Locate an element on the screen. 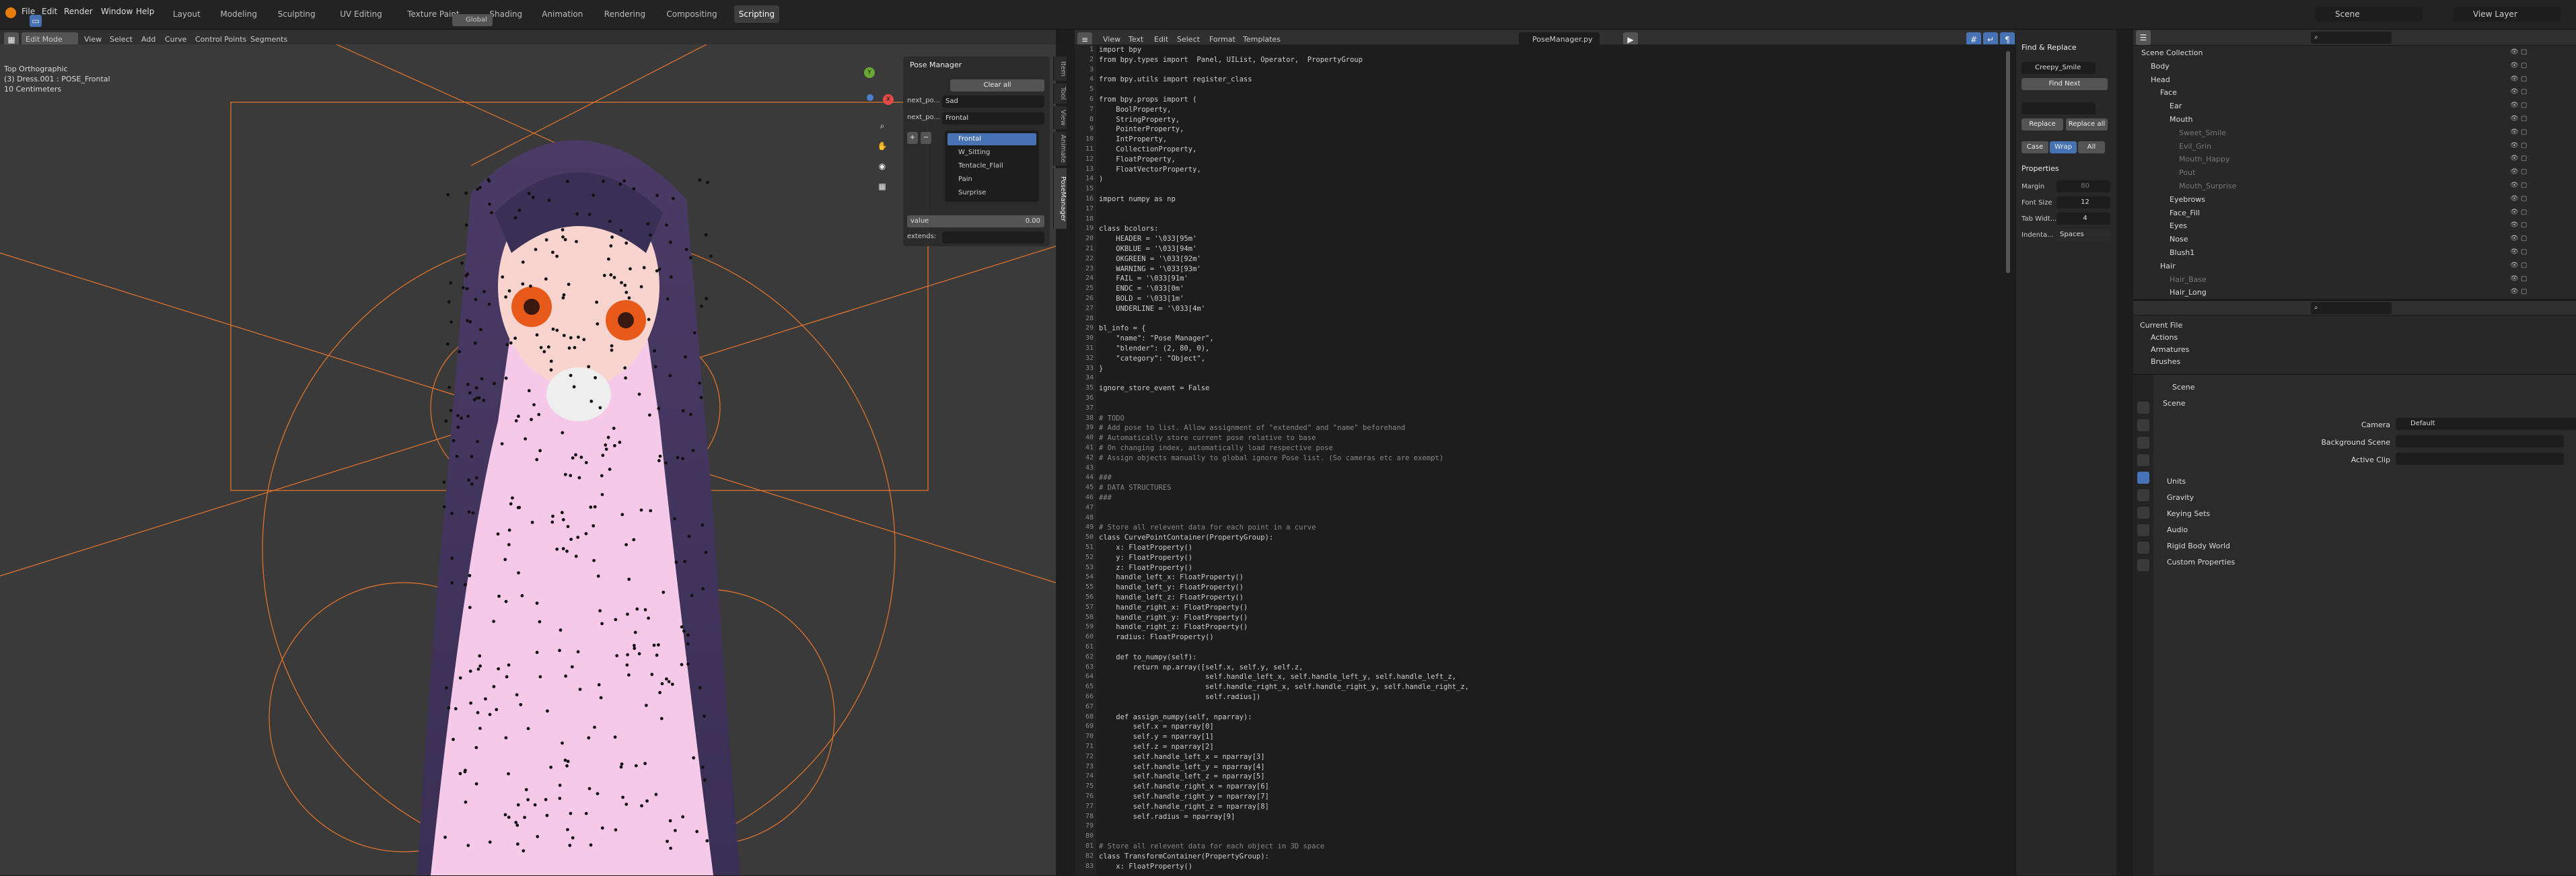 This screenshot has height=876, width=2576. outliner-item: Hair is located at coordinates (2168, 266).